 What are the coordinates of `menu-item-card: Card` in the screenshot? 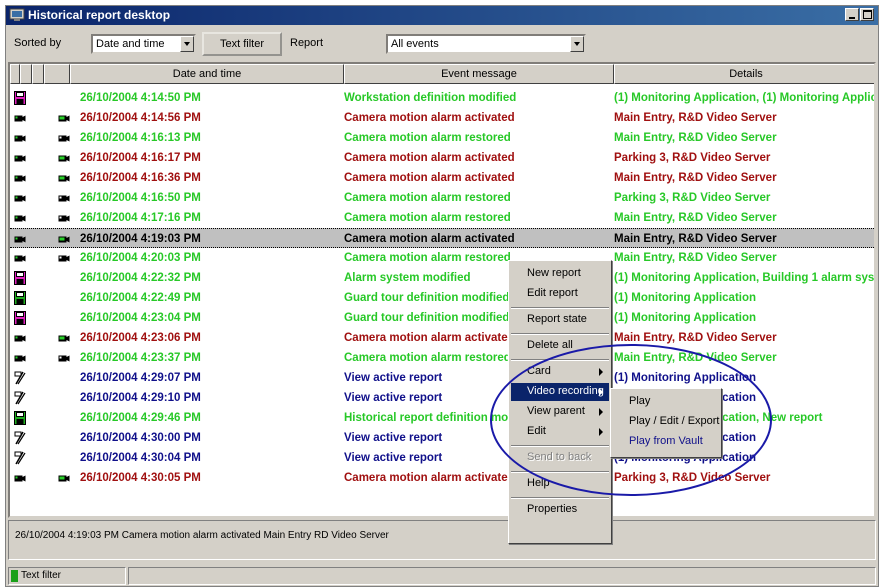 It's located at (560, 372).